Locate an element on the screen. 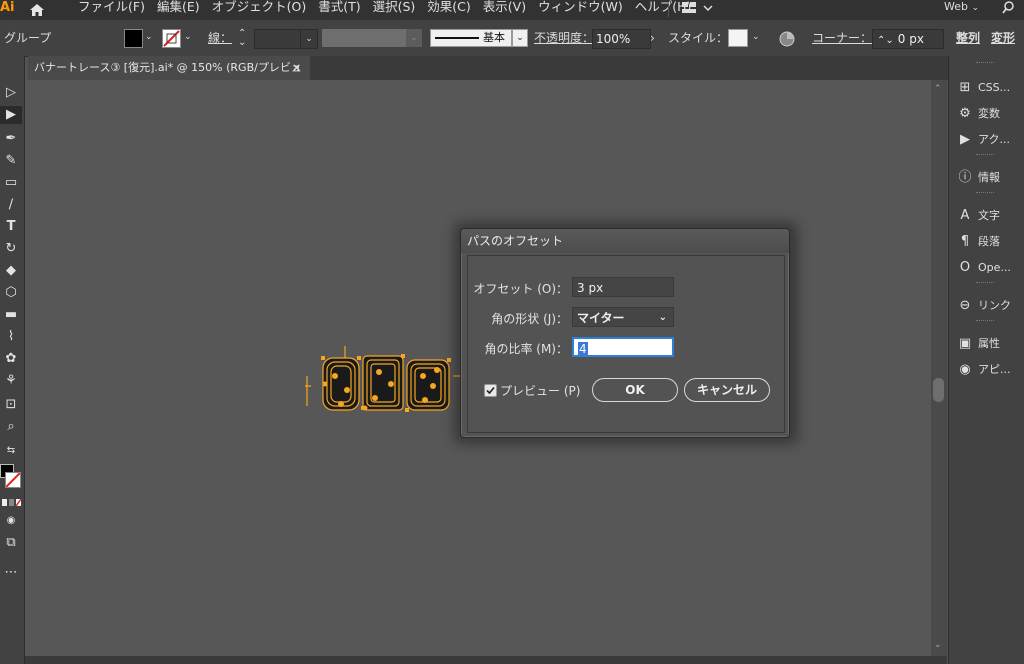 The height and width of the screenshot is (664, 1024). offset-input: 3 px is located at coordinates (623, 287).